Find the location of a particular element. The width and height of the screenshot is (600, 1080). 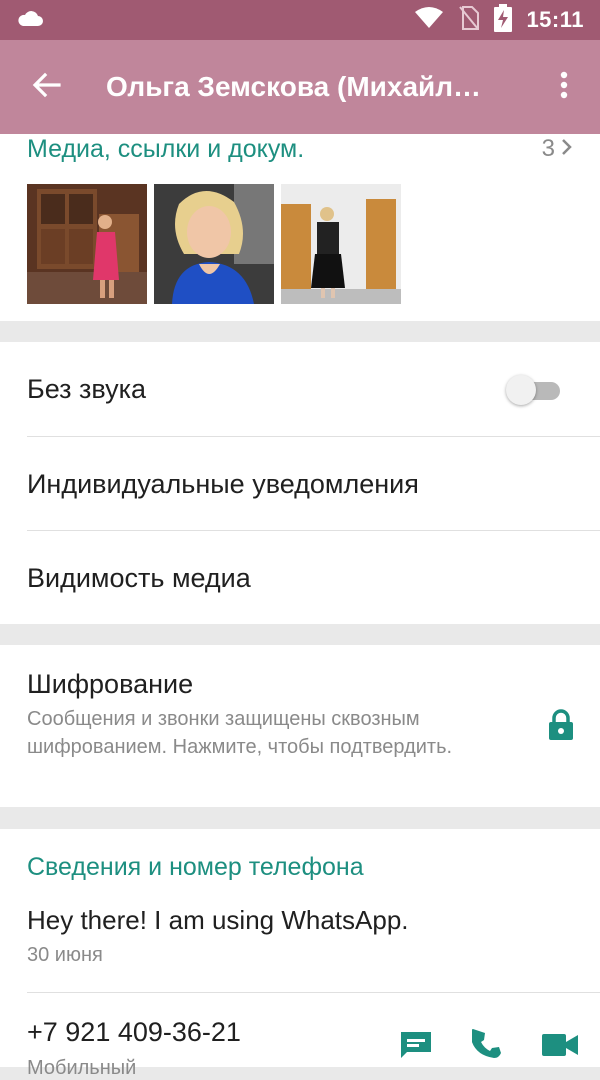

overflow-menu-button is located at coordinates (564, 87).